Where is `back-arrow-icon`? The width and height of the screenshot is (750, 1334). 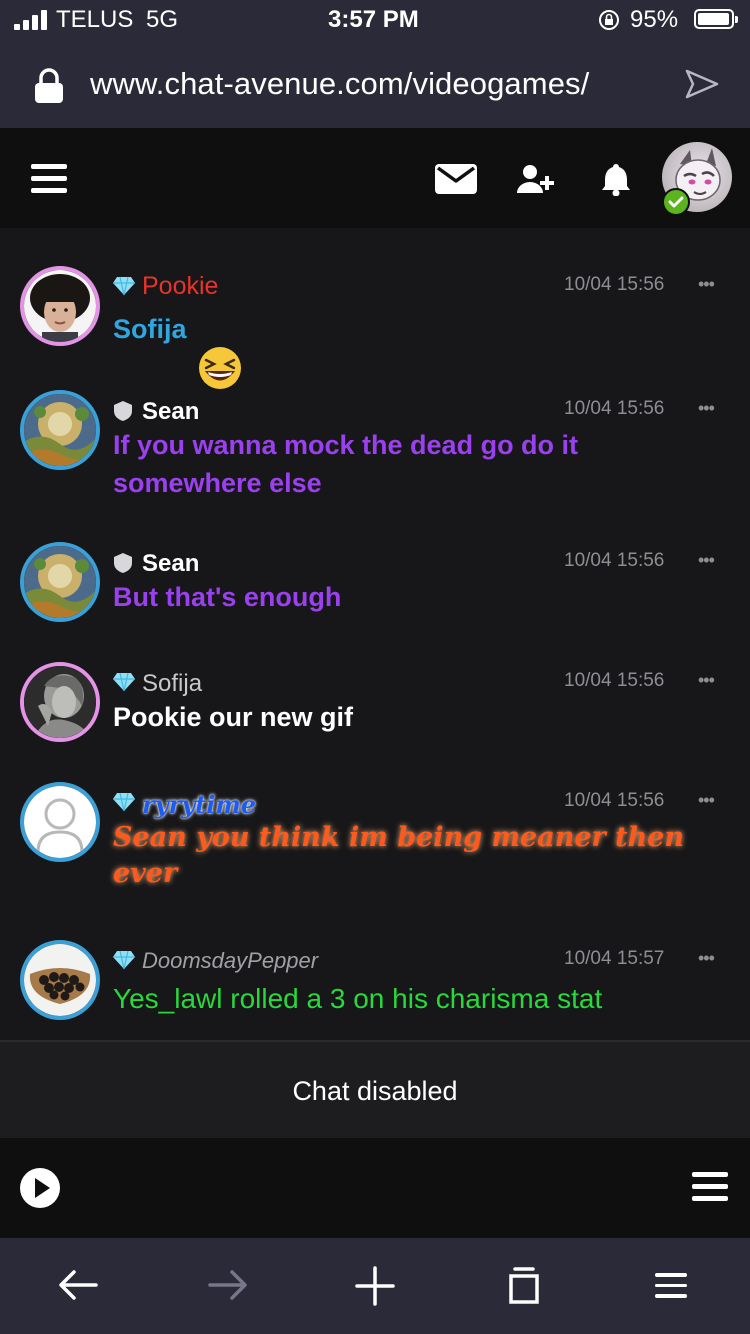 back-arrow-icon is located at coordinates (78, 1285).